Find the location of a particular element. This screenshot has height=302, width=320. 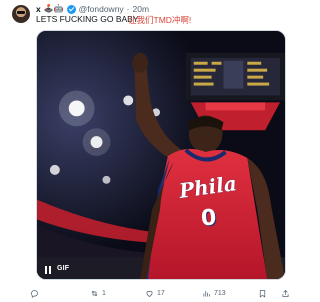

bookmark-button is located at coordinates (262, 293).